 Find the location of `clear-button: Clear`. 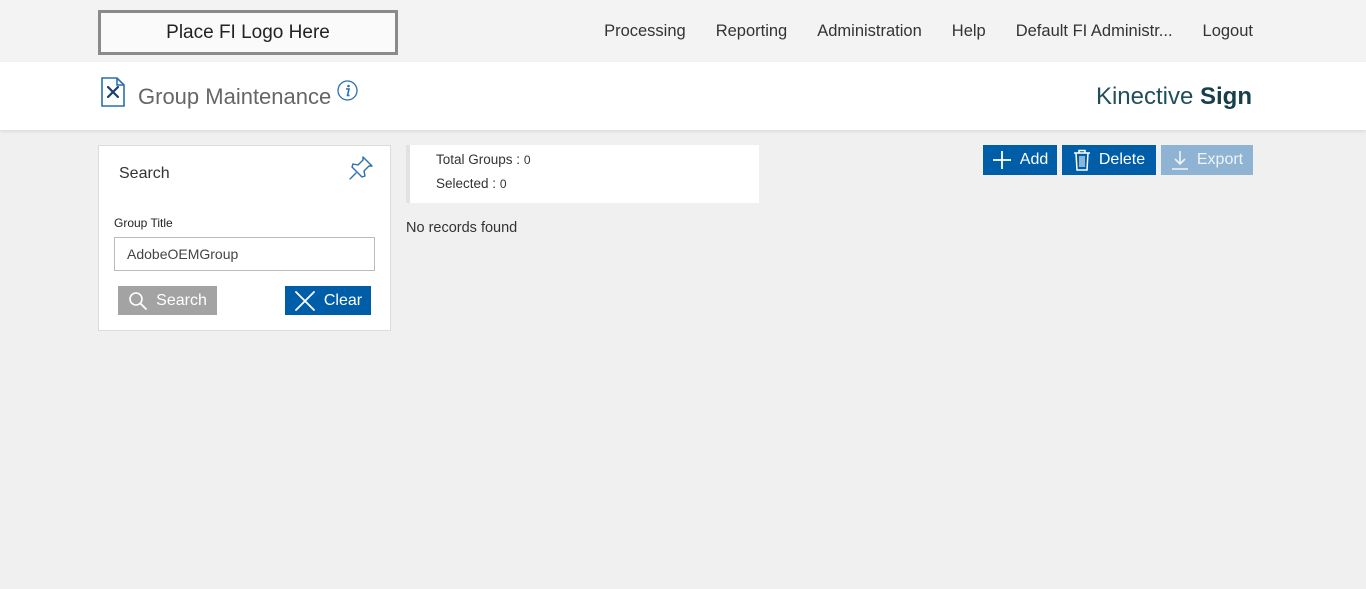

clear-button: Clear is located at coordinates (328, 300).